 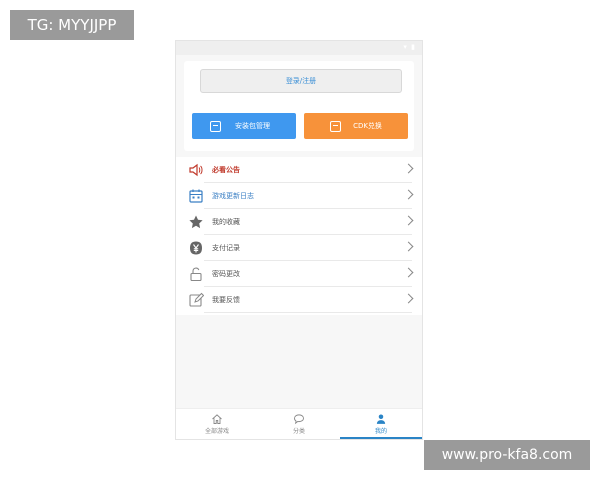 I want to click on speaker-icon, so click(x=196, y=170).